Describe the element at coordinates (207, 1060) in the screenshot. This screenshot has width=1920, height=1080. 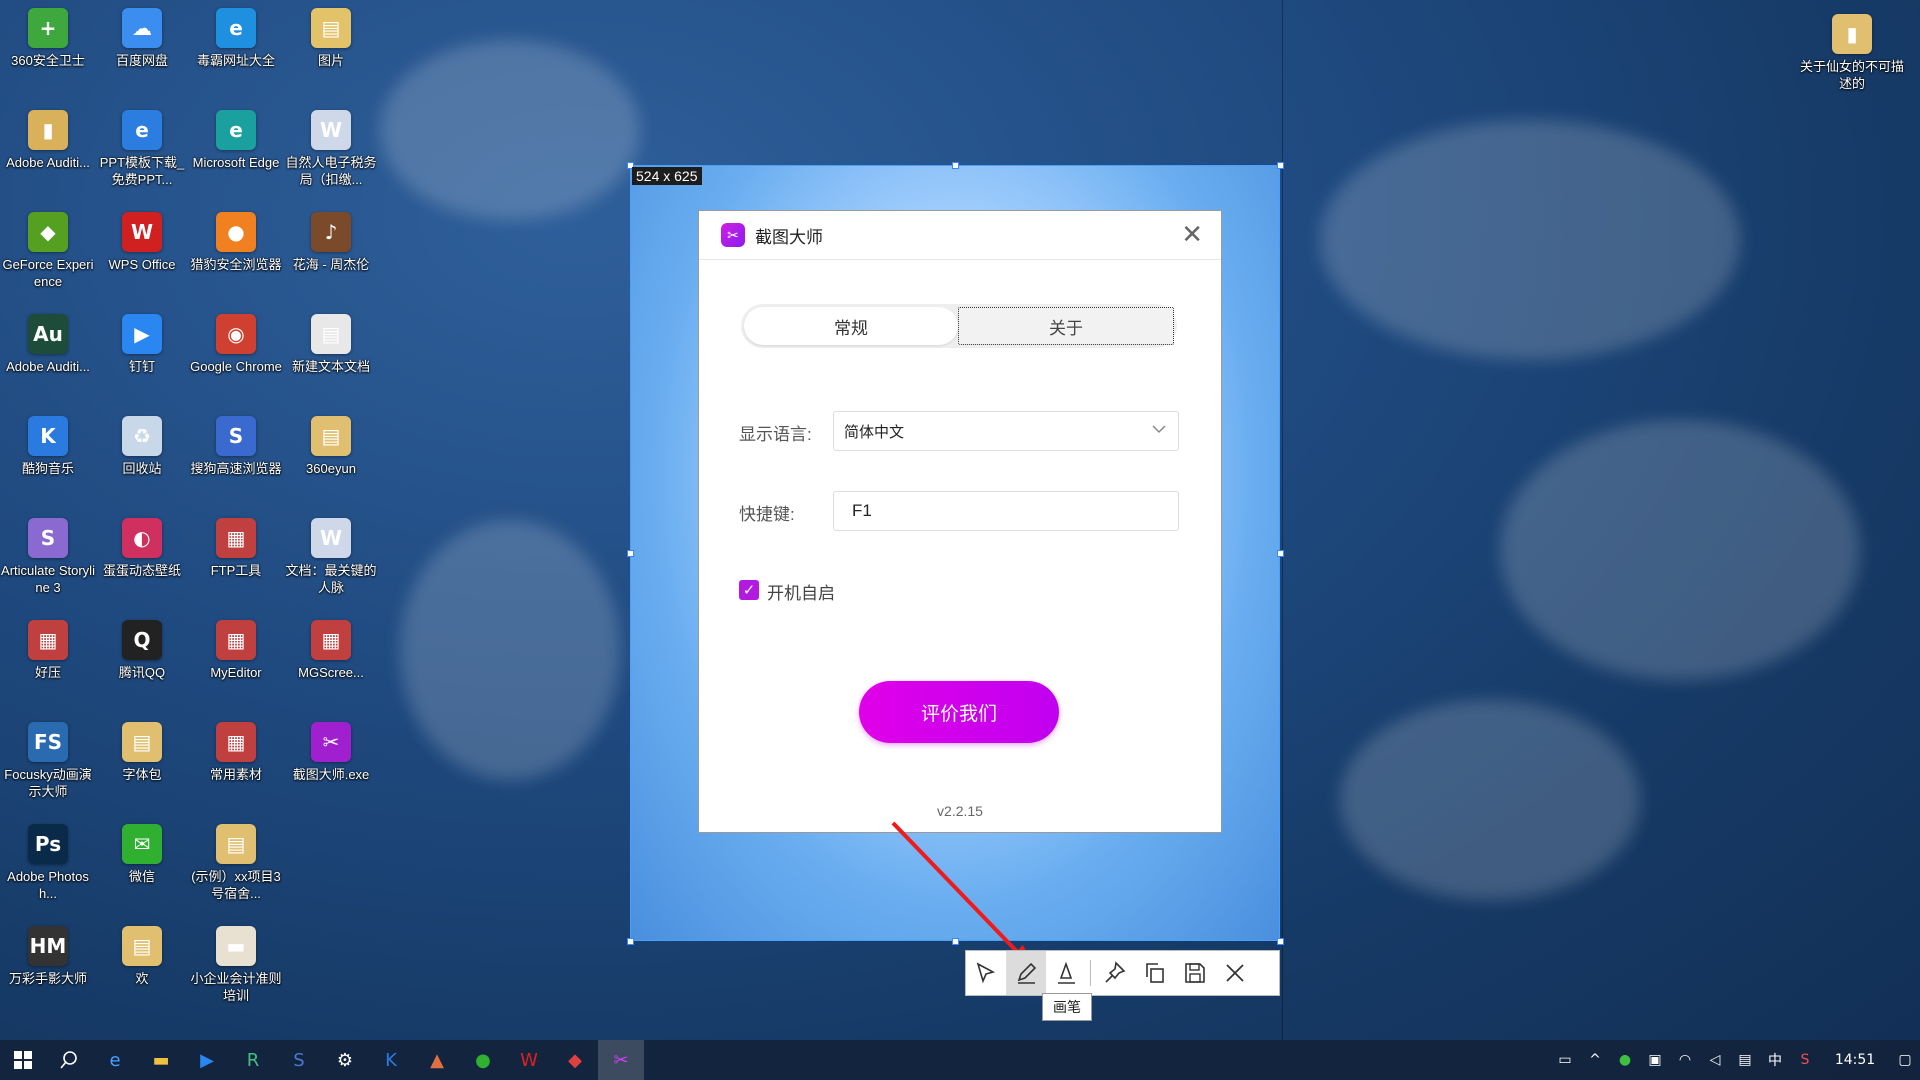
I see `dingtalk-icon: ▶` at that location.